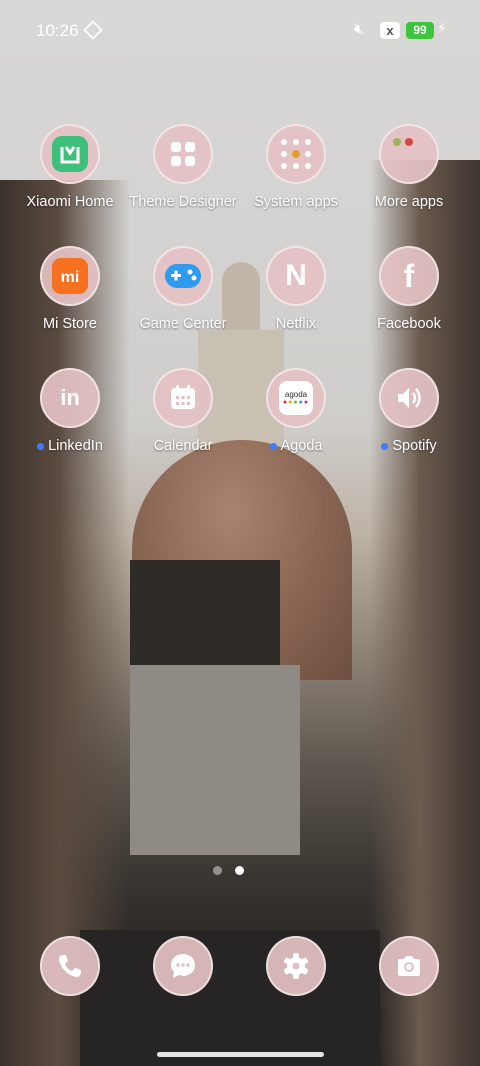 This screenshot has height=1066, width=480. I want to click on xiaomi-home-icon, so click(70, 154).